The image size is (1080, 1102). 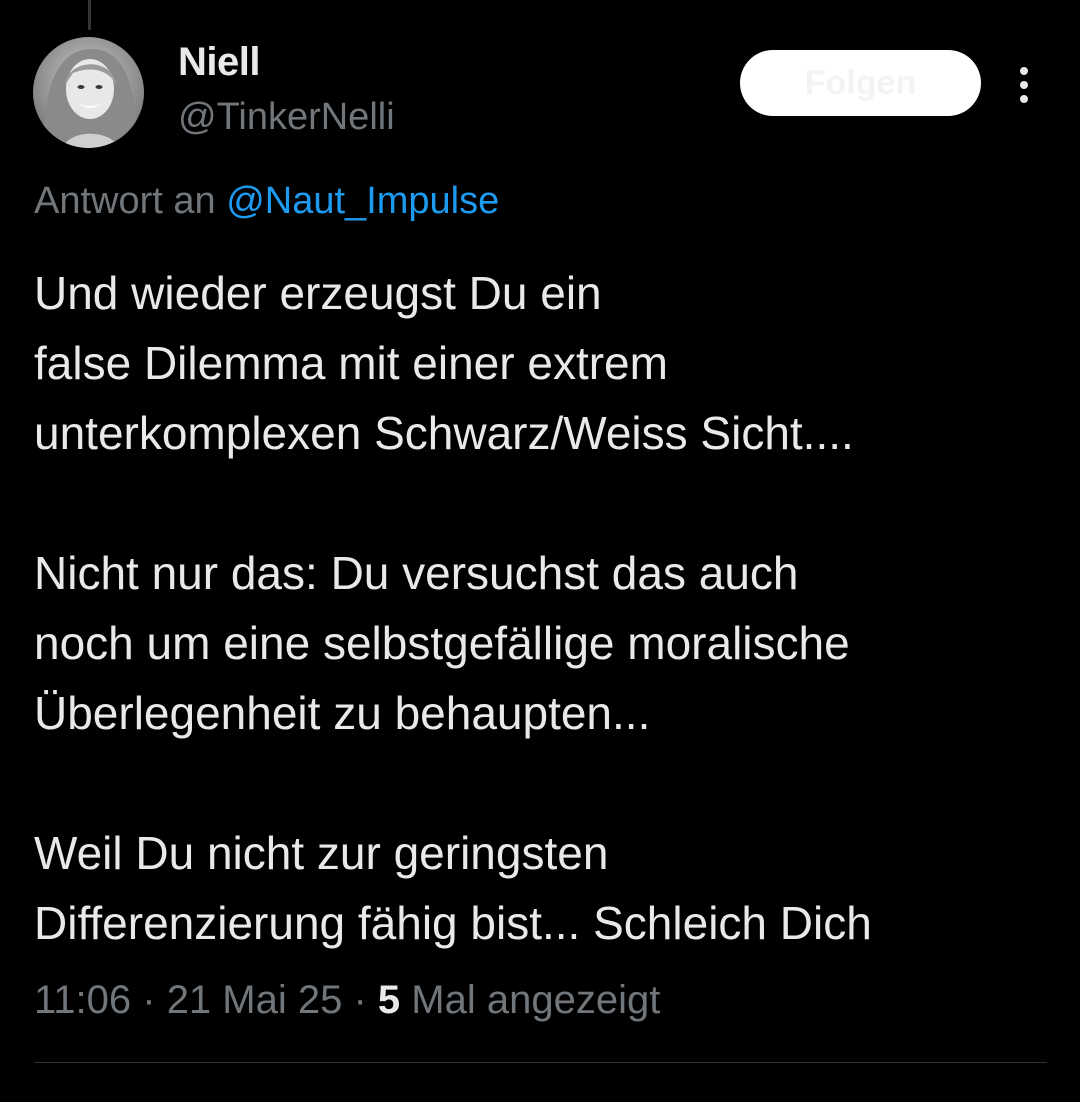 I want to click on more-vertical-icon, so click(x=1024, y=85).